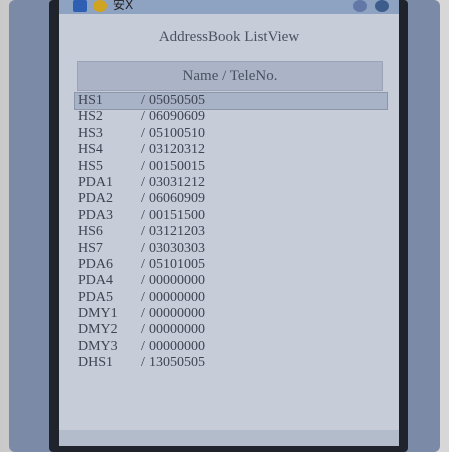 This screenshot has width=449, height=452. Describe the element at coordinates (96, 264) in the screenshot. I see `contact-name: PDA6` at that location.